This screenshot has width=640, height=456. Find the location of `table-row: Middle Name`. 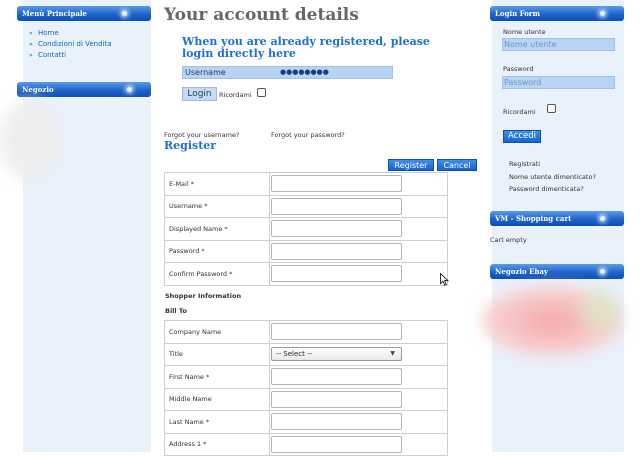

table-row: Middle Name is located at coordinates (306, 399).